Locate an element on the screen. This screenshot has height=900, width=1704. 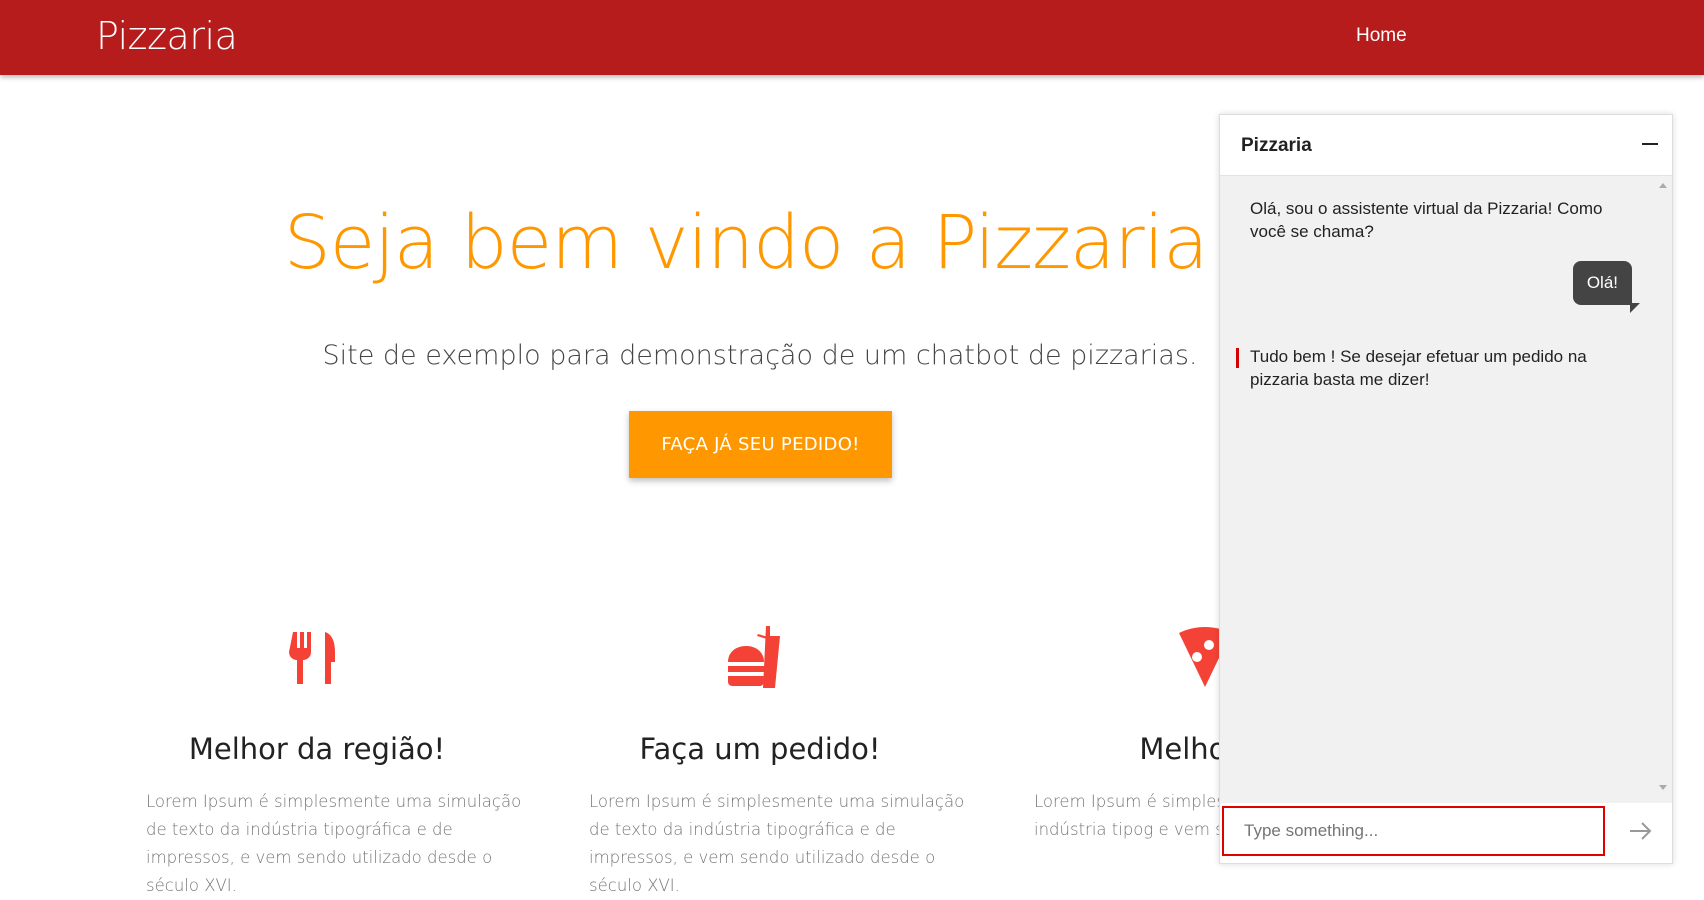
feature-title: Faça um pedido! is located at coordinates (760, 749).